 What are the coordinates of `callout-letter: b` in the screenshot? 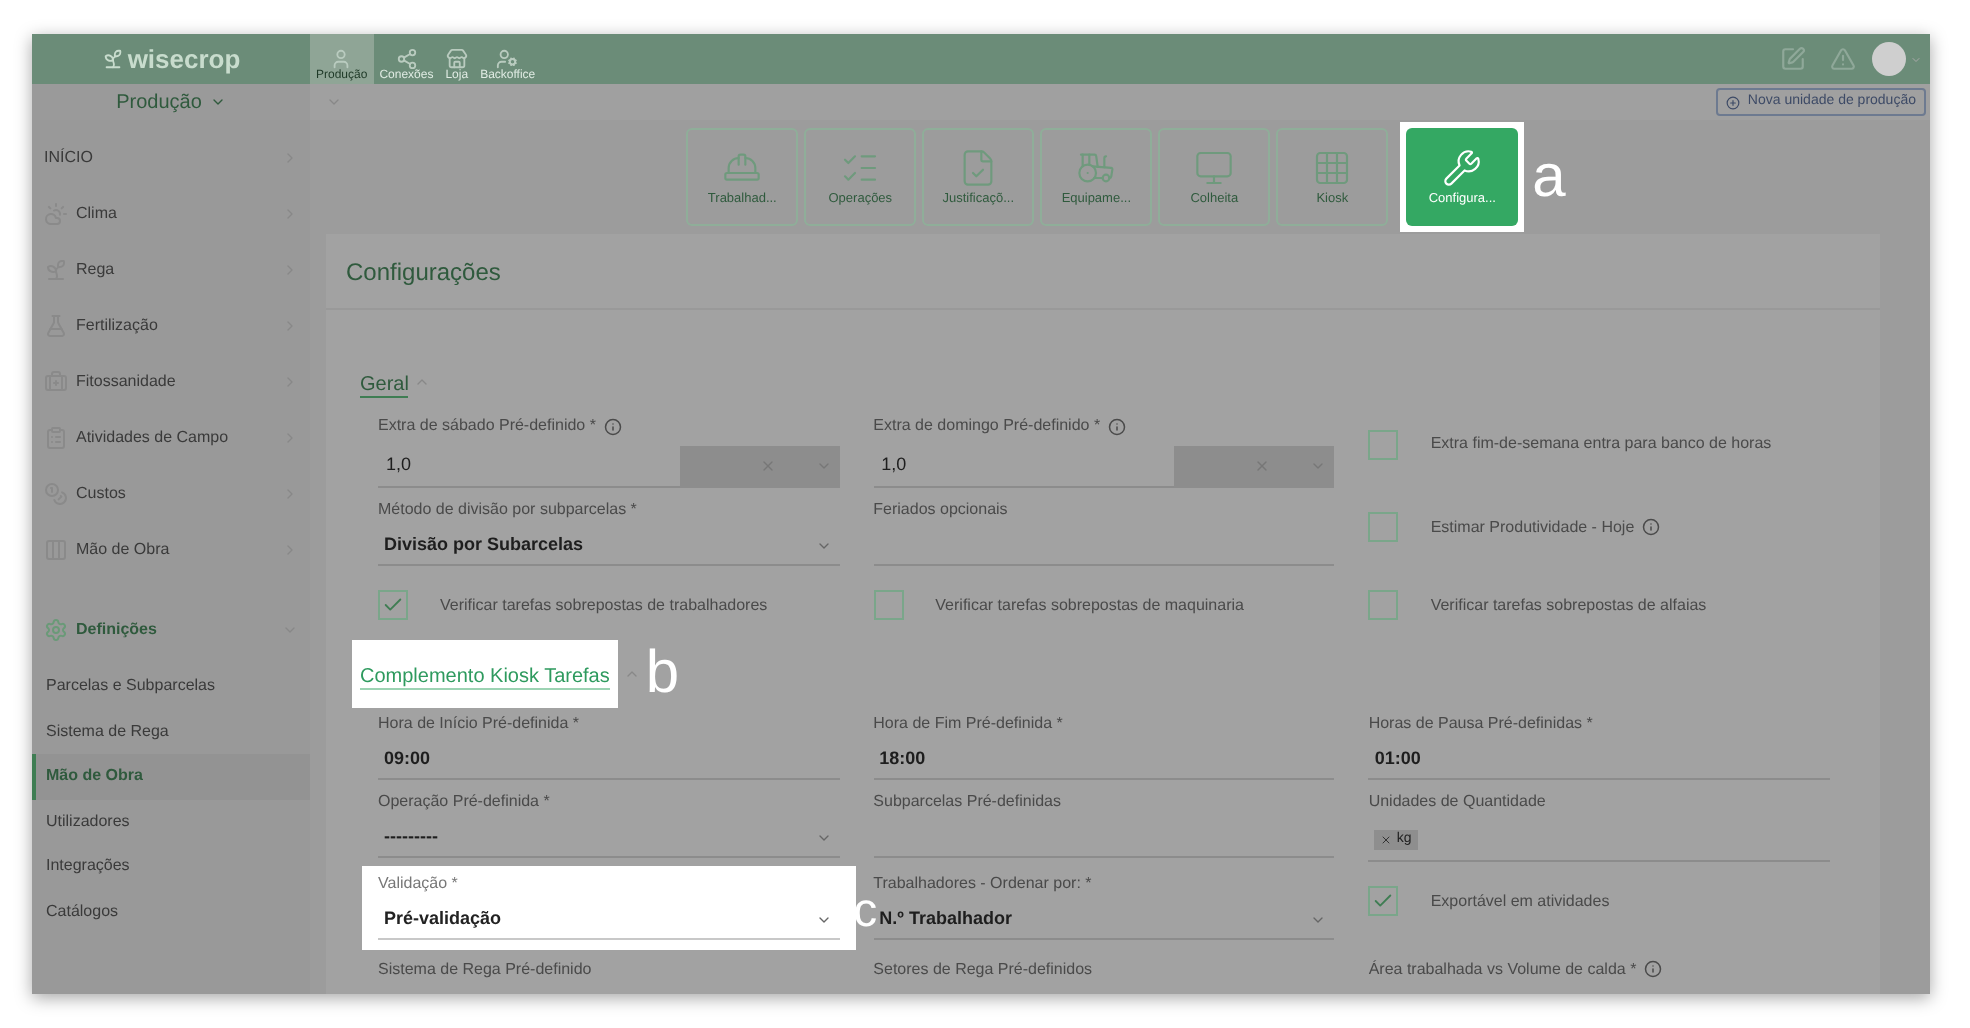 It's located at (662, 673).